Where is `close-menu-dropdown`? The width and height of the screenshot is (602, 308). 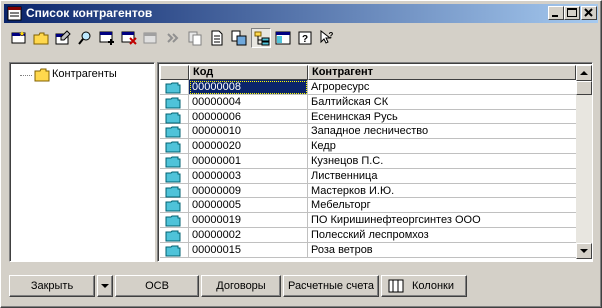 close-menu-dropdown is located at coordinates (105, 286).